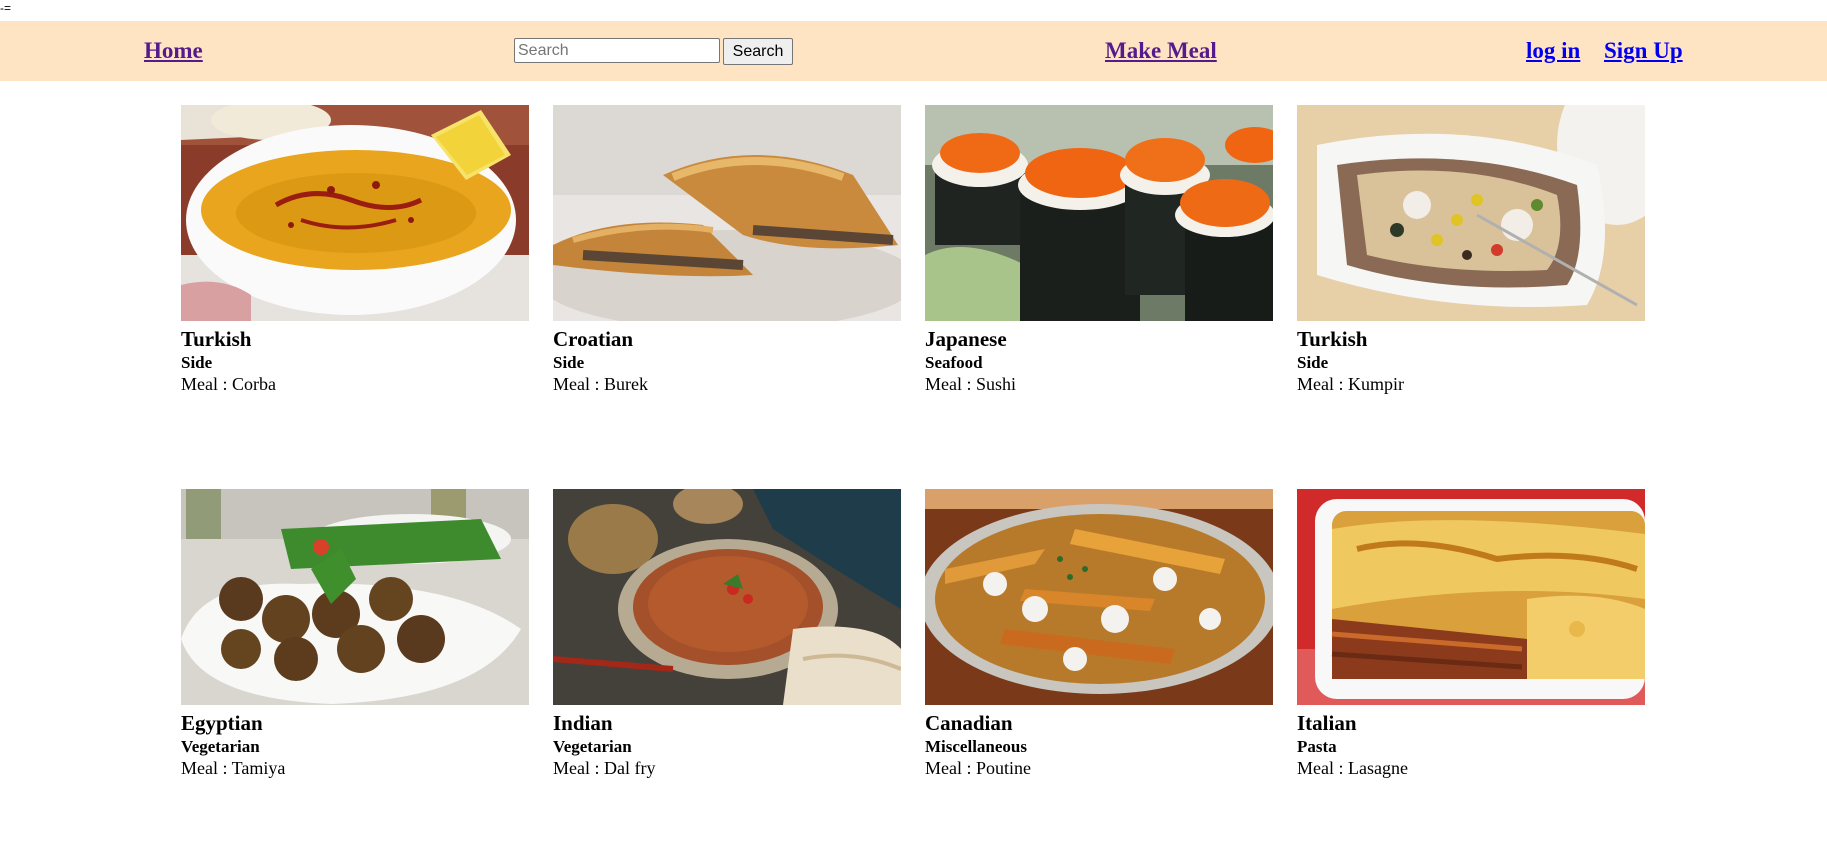 The image size is (1827, 866). I want to click on meal-cuisine: Indian, so click(583, 723).